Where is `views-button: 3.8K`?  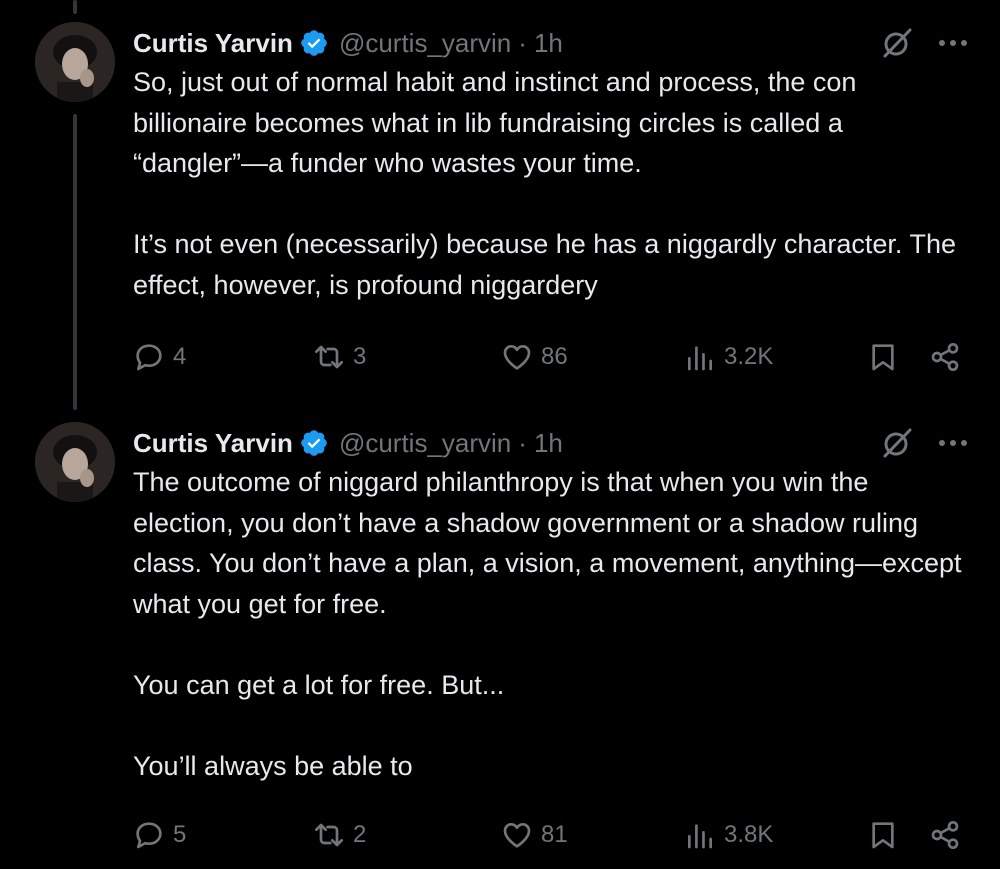
views-button: 3.8K is located at coordinates (728, 835).